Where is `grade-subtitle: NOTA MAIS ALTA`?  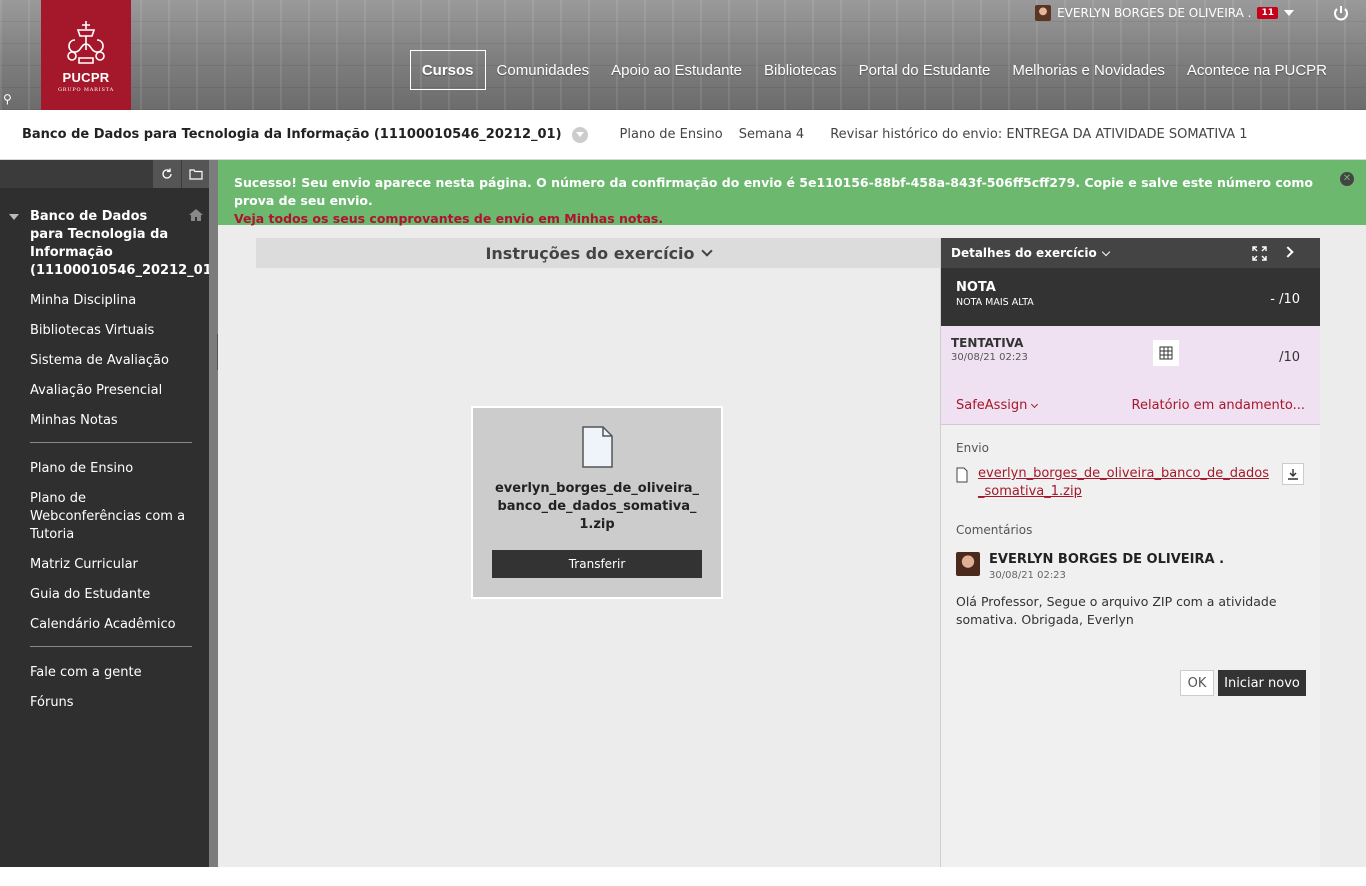
grade-subtitle: NOTA MAIS ALTA is located at coordinates (995, 302).